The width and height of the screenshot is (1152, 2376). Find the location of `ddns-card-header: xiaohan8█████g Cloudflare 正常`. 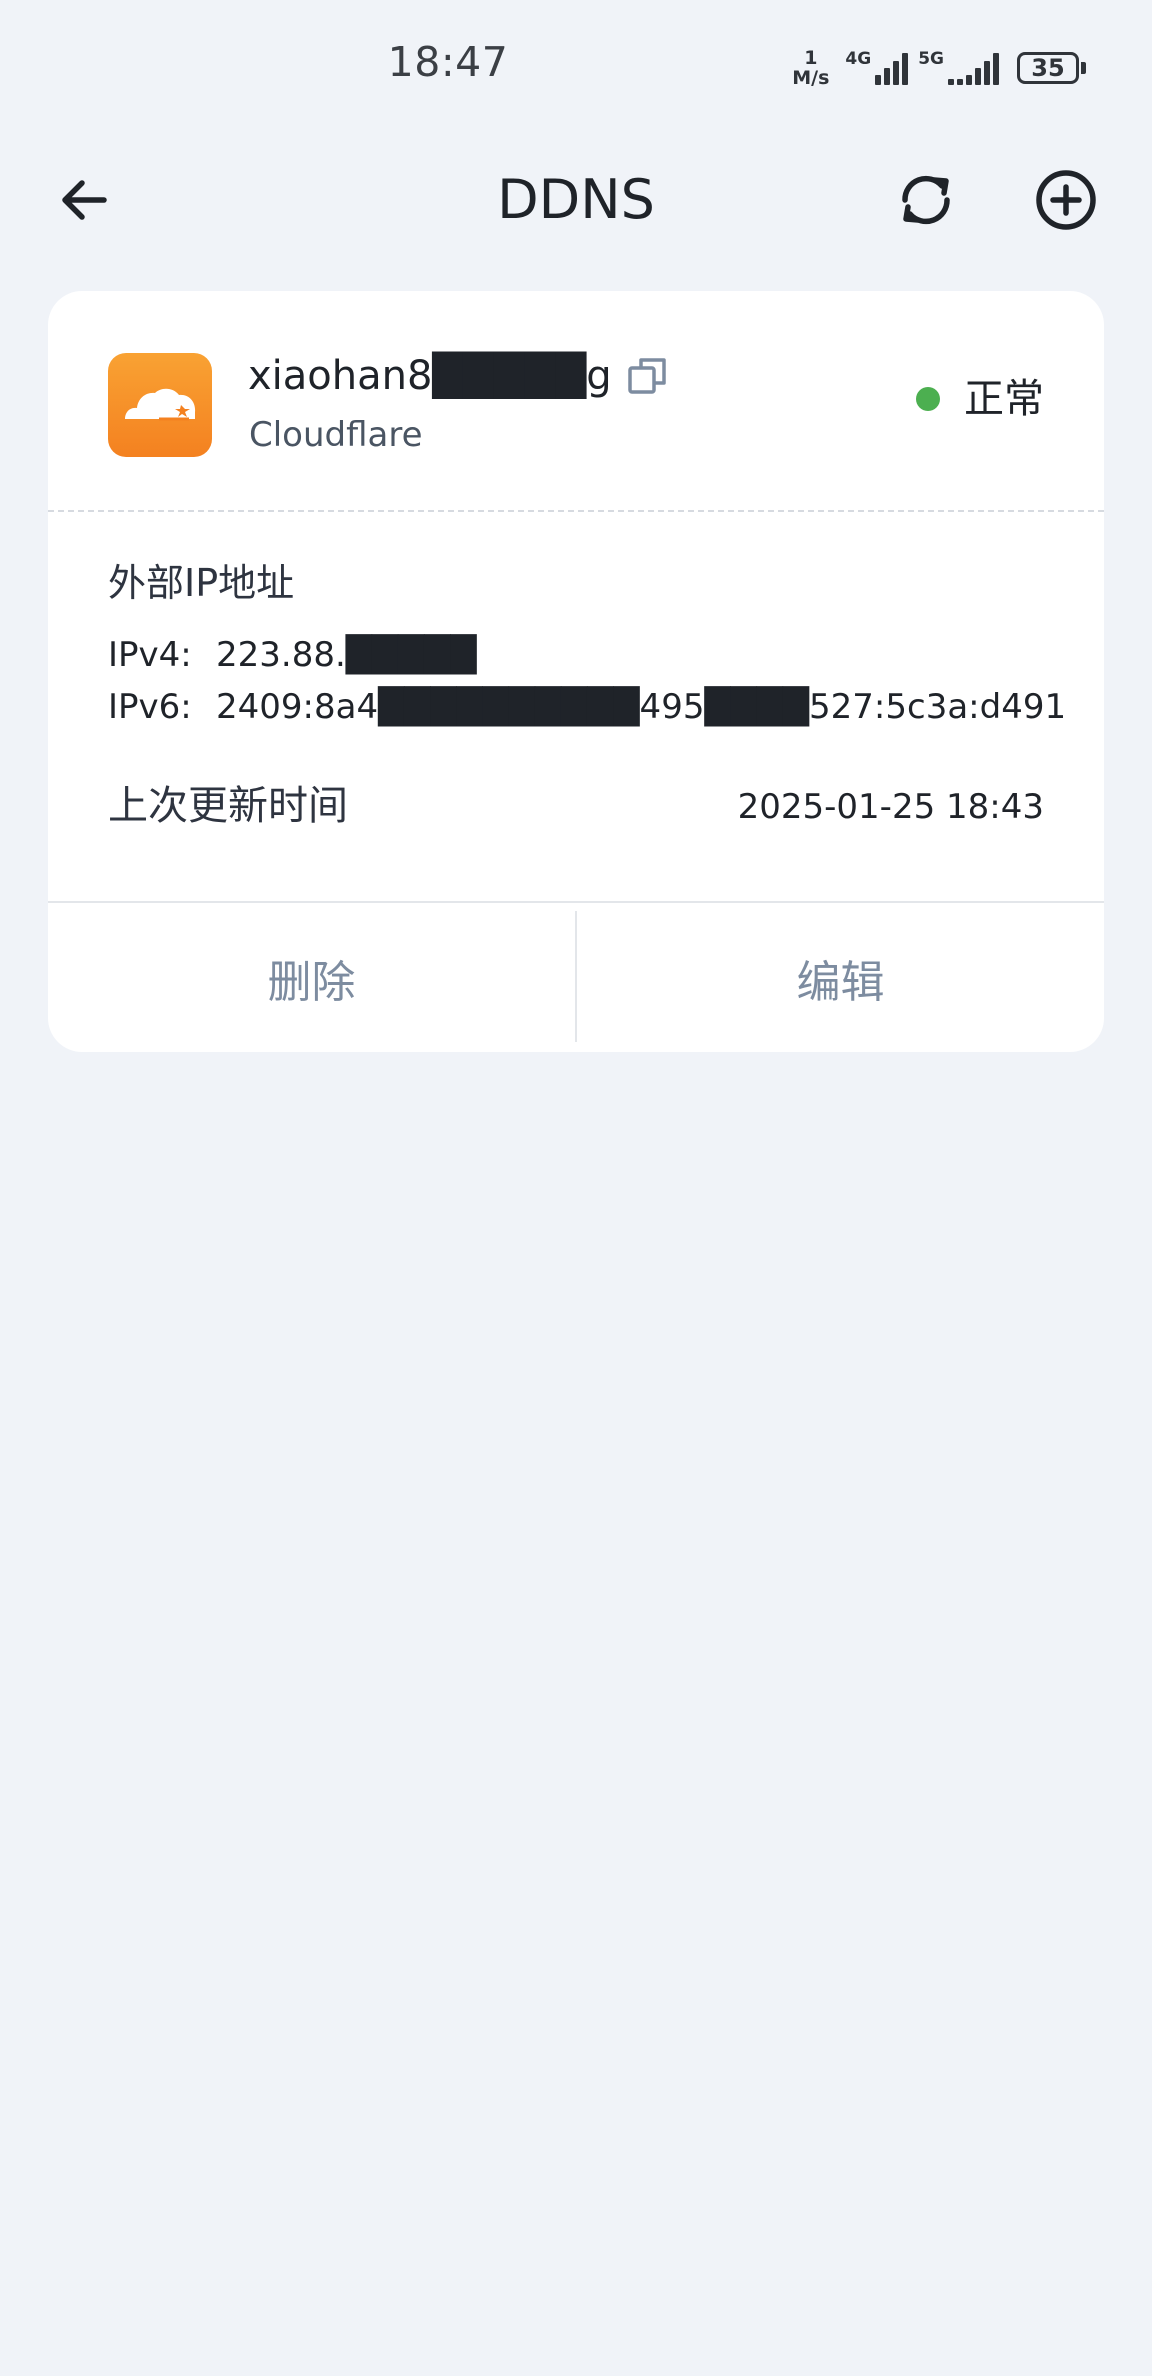

ddns-card-header: xiaohan8█████g Cloudflare 正常 is located at coordinates (576, 401).